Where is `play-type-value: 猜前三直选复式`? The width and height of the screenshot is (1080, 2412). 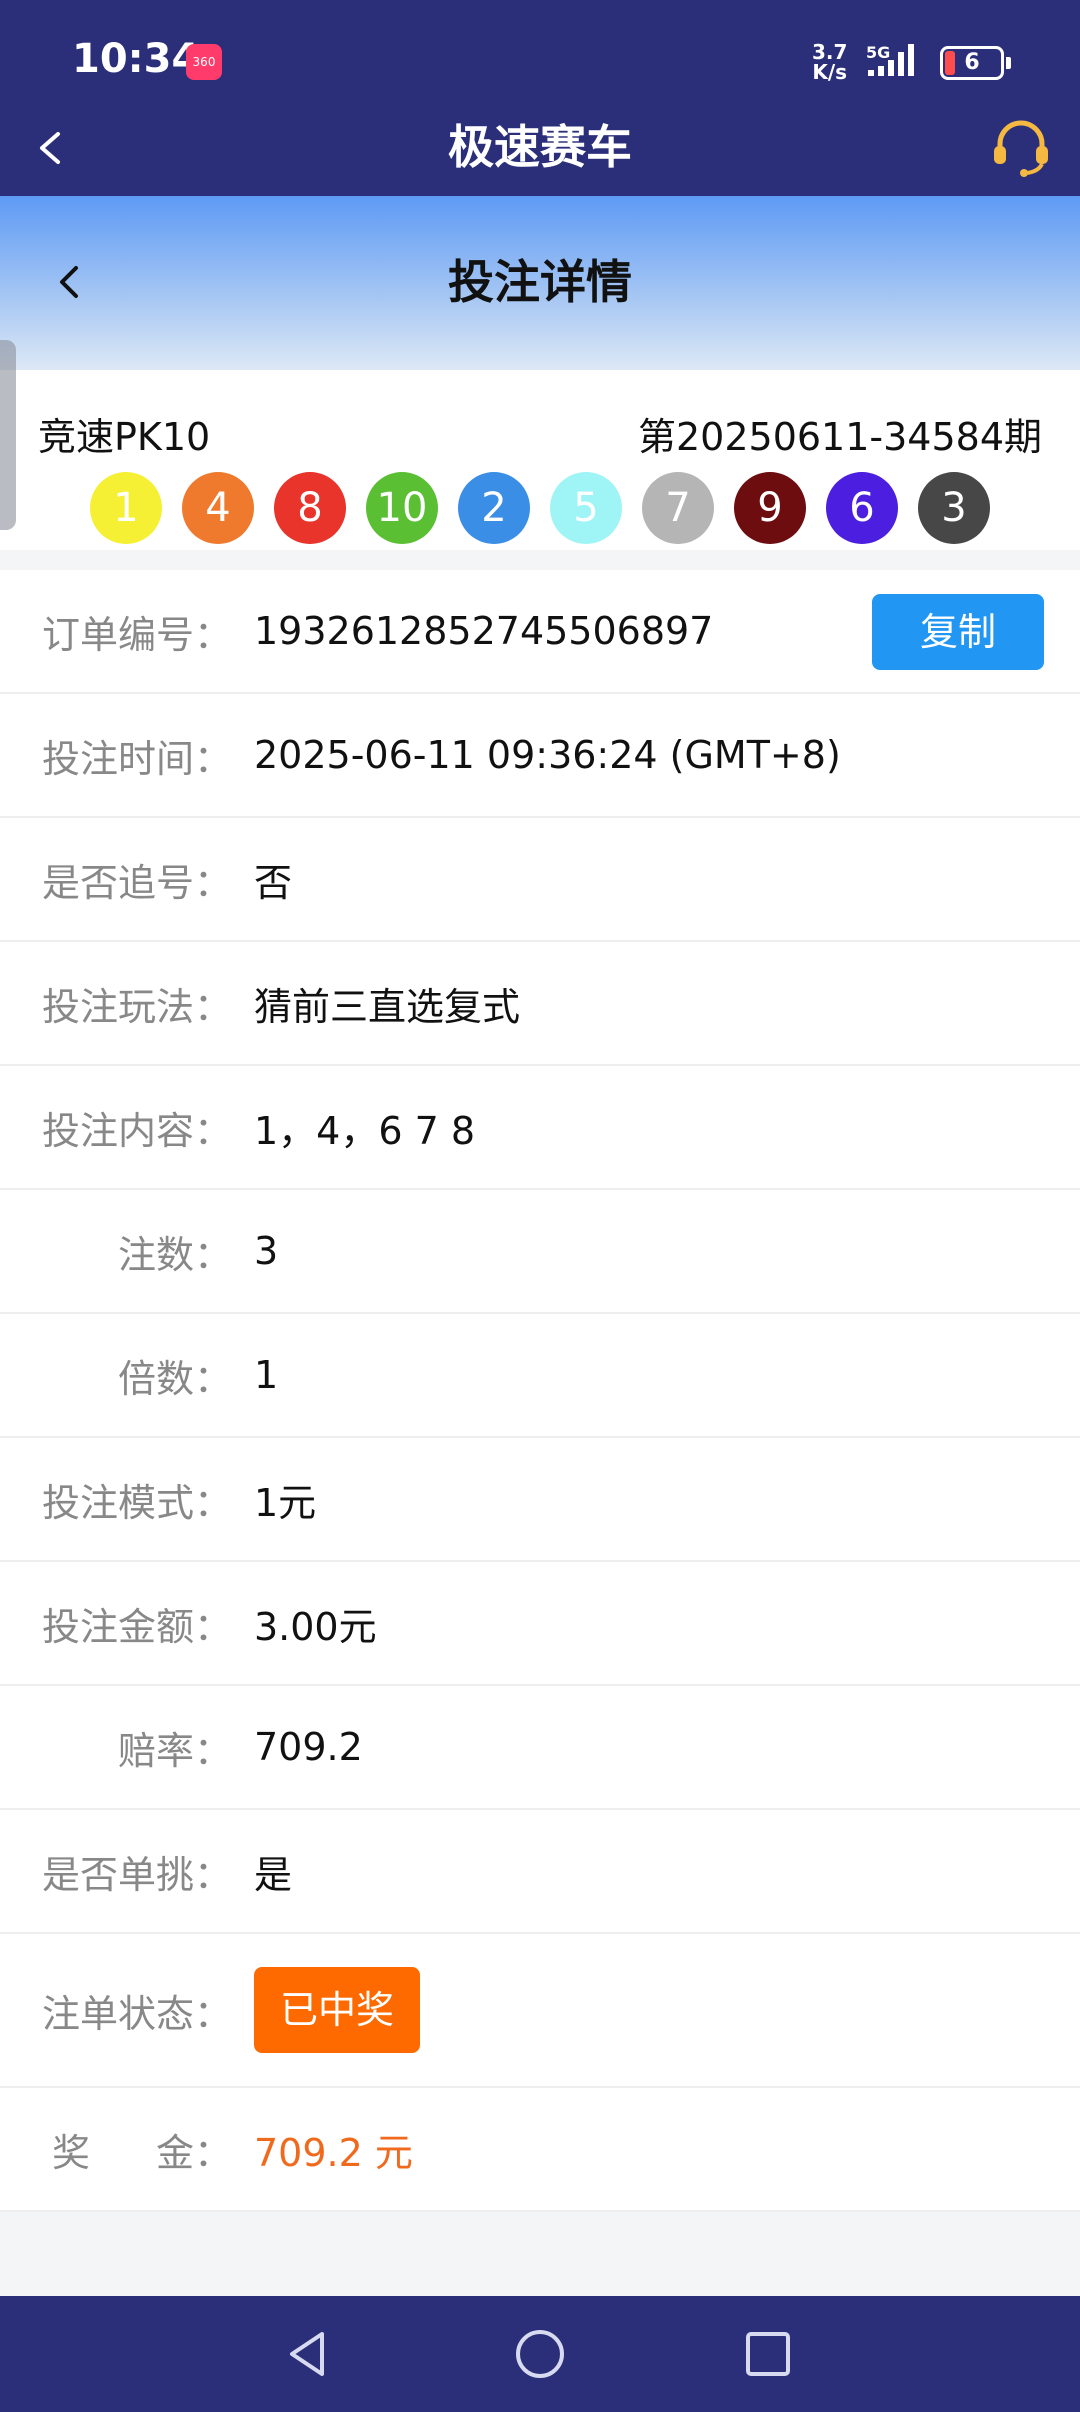
play-type-value: 猜前三直选复式 is located at coordinates (387, 1006).